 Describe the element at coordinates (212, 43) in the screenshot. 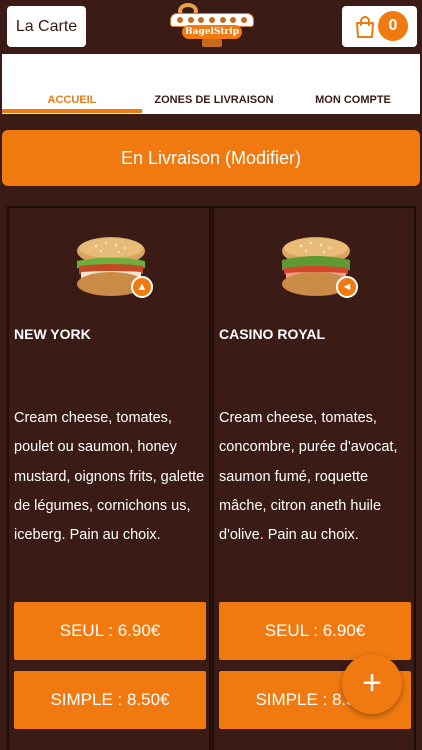

I see `logo-sub-sign` at that location.